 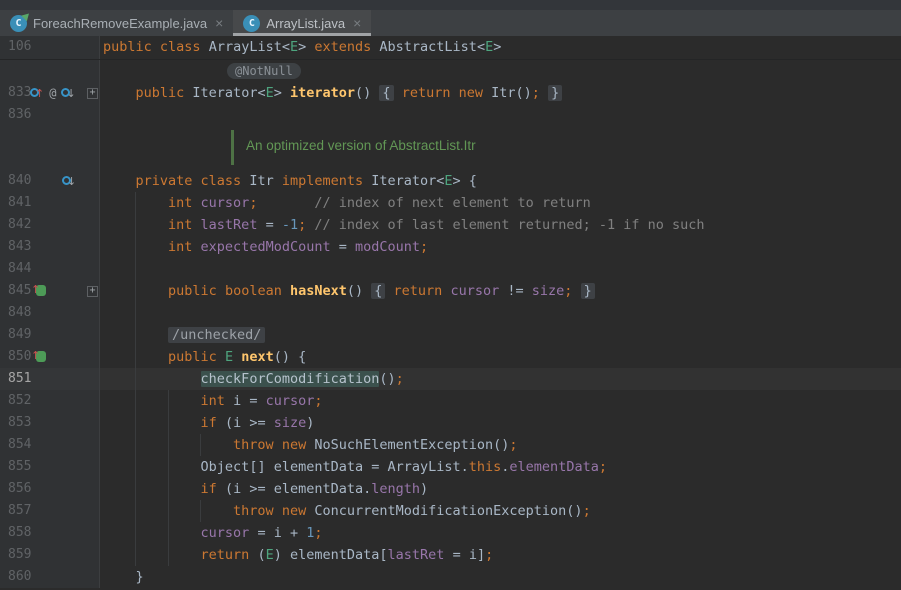 I want to click on code-token: ArrayList<, so click(x=249, y=47).